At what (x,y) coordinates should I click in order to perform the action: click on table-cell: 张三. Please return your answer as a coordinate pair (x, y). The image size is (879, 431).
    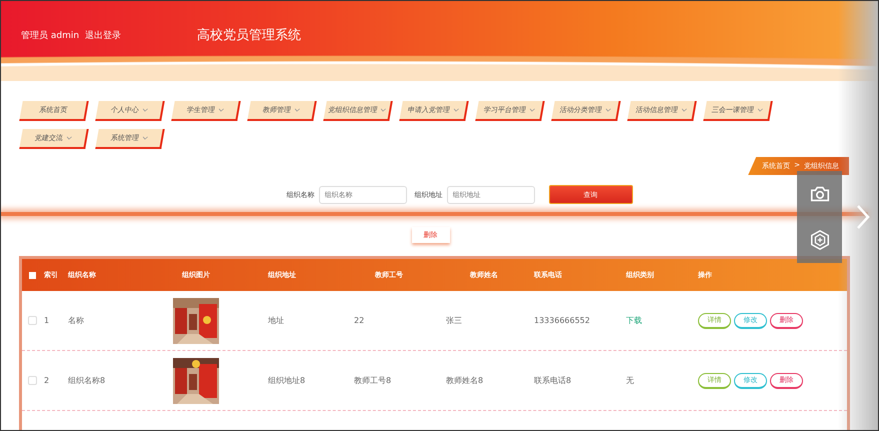
    Looking at the image, I should click on (454, 320).